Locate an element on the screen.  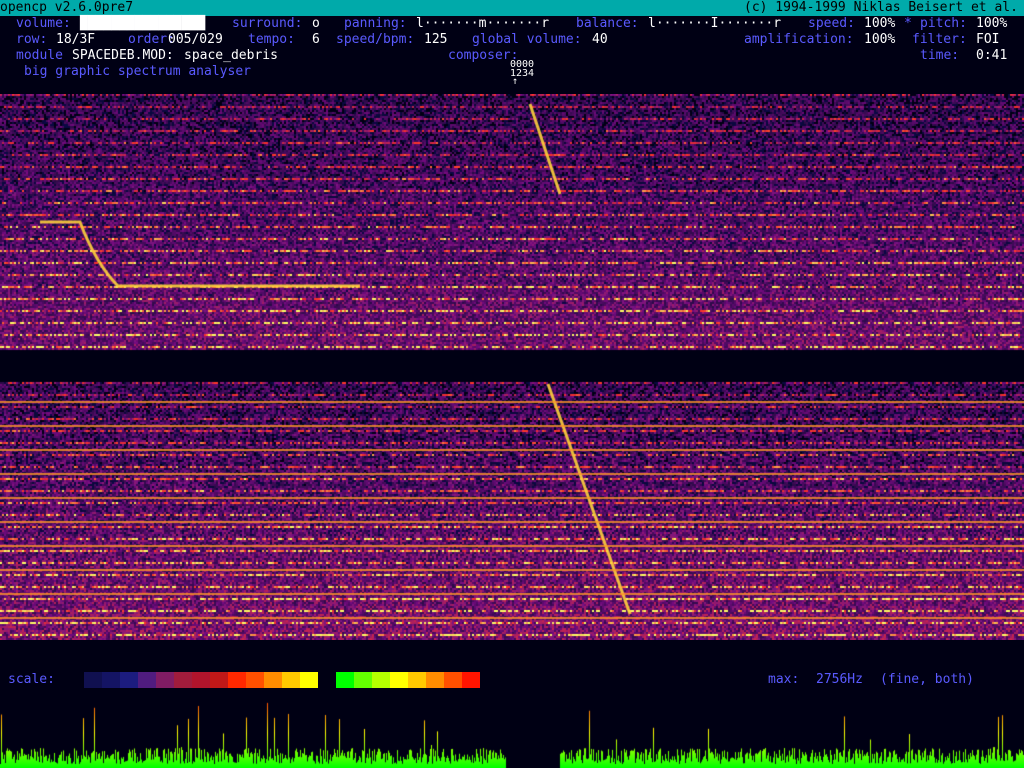
app-title: opencp v2.6.0pre7 is located at coordinates (67, 7).